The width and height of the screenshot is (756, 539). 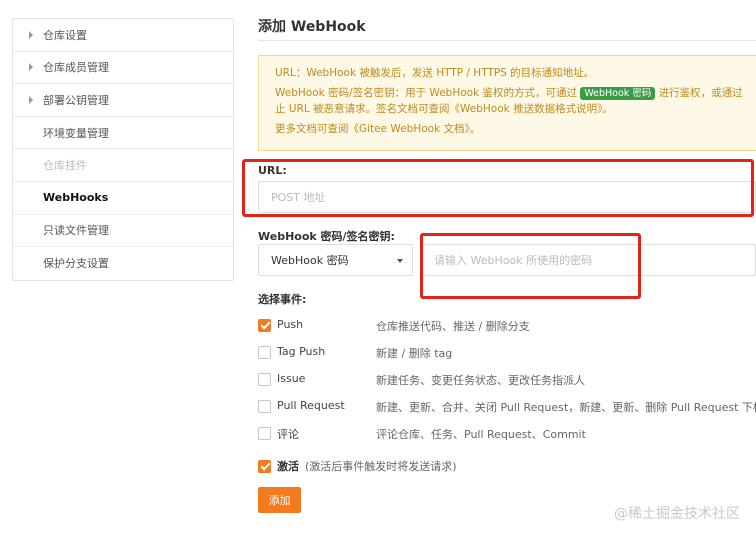 What do you see at coordinates (123, 231) in the screenshot?
I see `sidebar-item-readonly-files: 只读文件管理` at bounding box center [123, 231].